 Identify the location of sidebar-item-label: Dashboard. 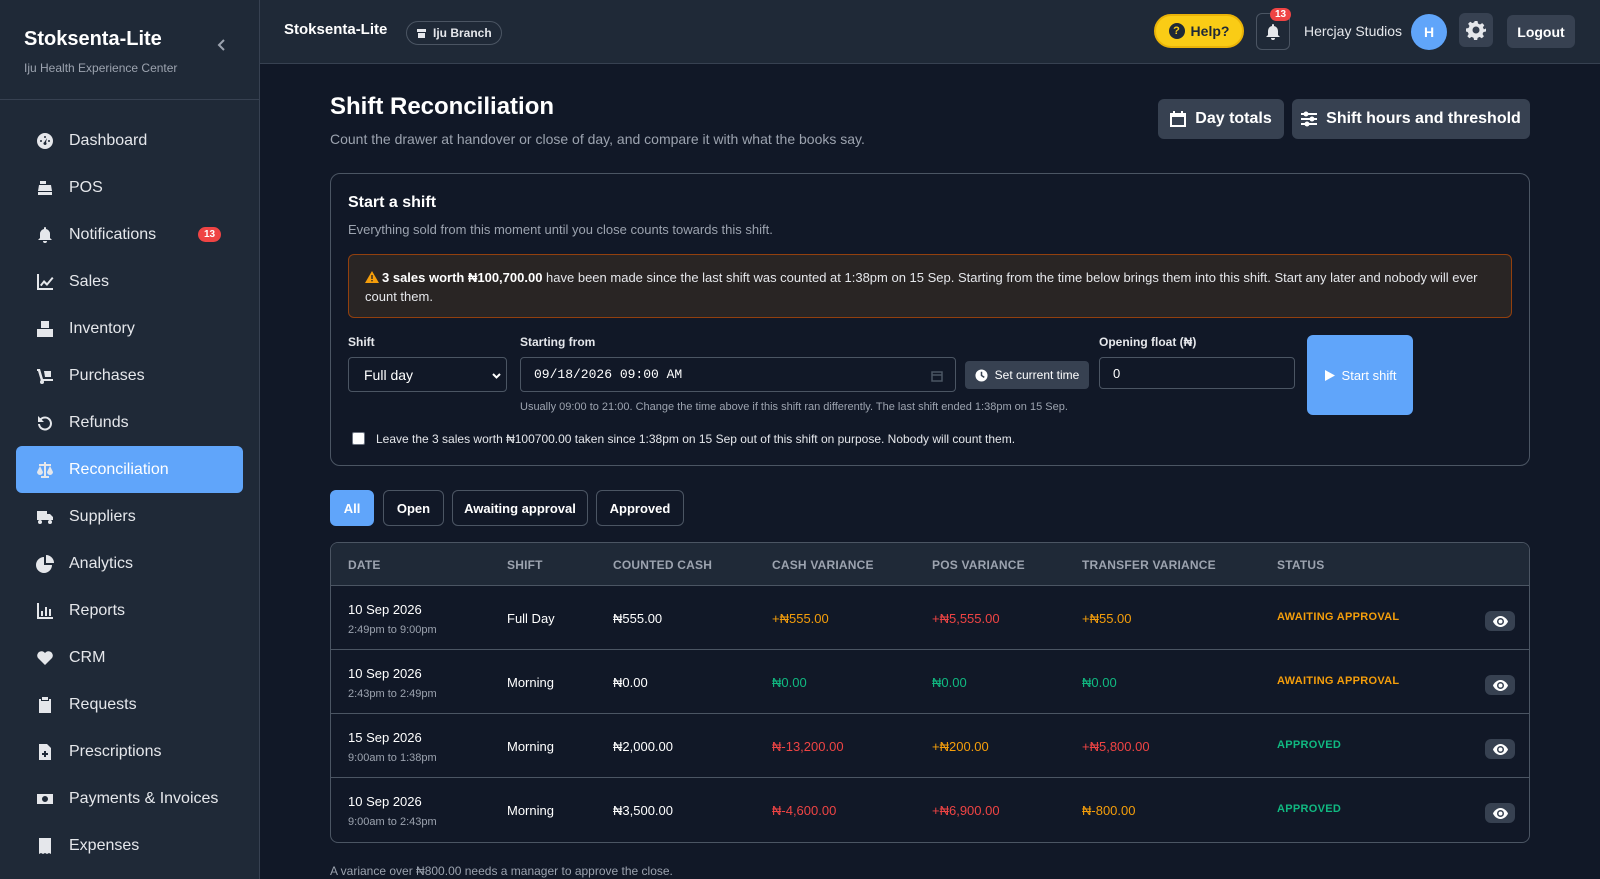
(108, 140).